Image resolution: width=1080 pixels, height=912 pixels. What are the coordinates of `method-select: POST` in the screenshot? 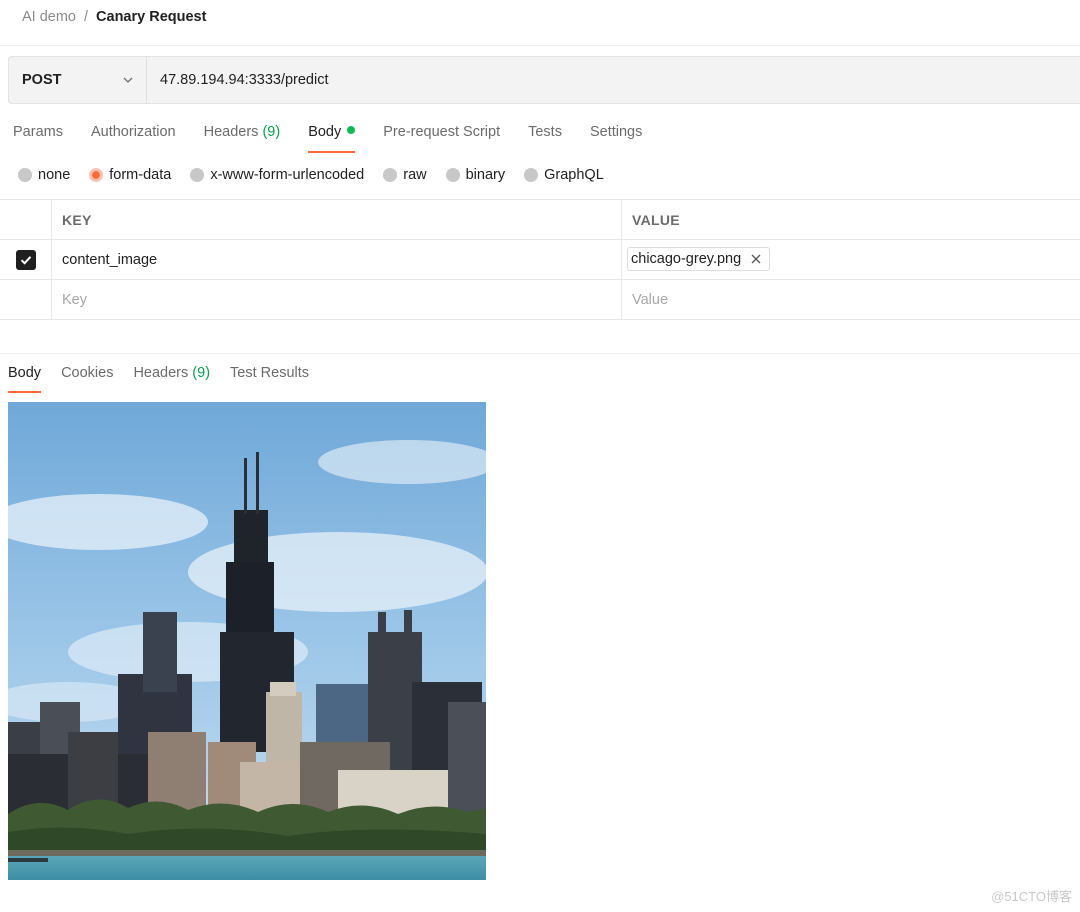 It's located at (78, 80).